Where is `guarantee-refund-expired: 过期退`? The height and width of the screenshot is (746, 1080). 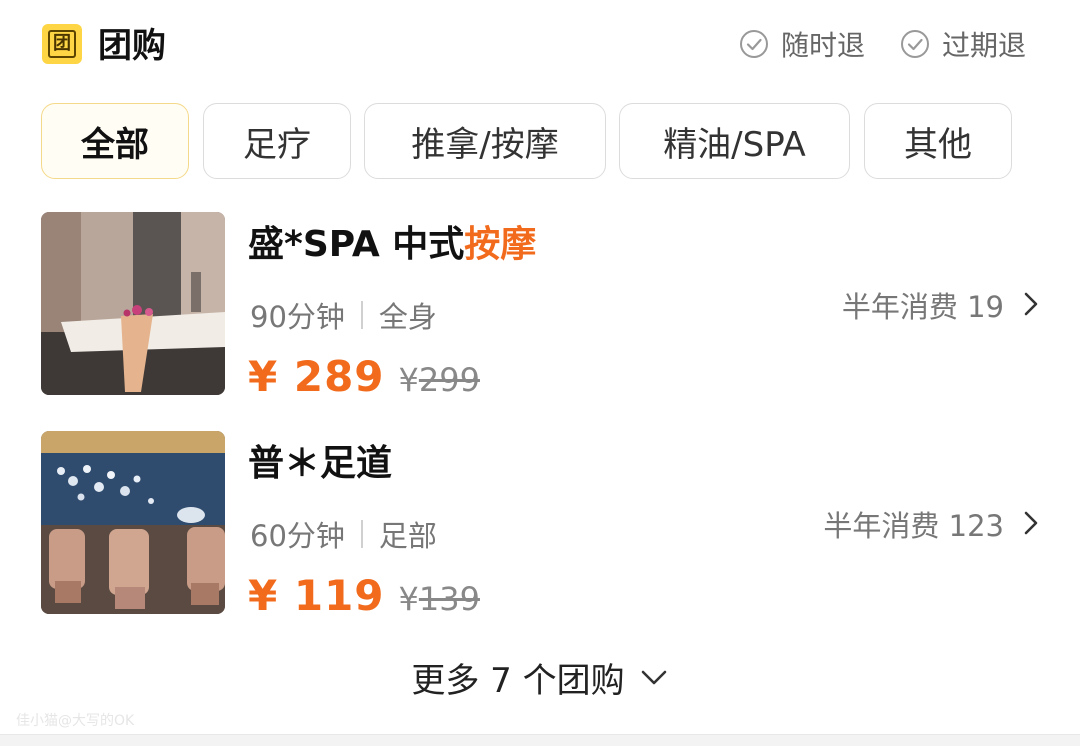
guarantee-refund-expired: 过期退 is located at coordinates (963, 44).